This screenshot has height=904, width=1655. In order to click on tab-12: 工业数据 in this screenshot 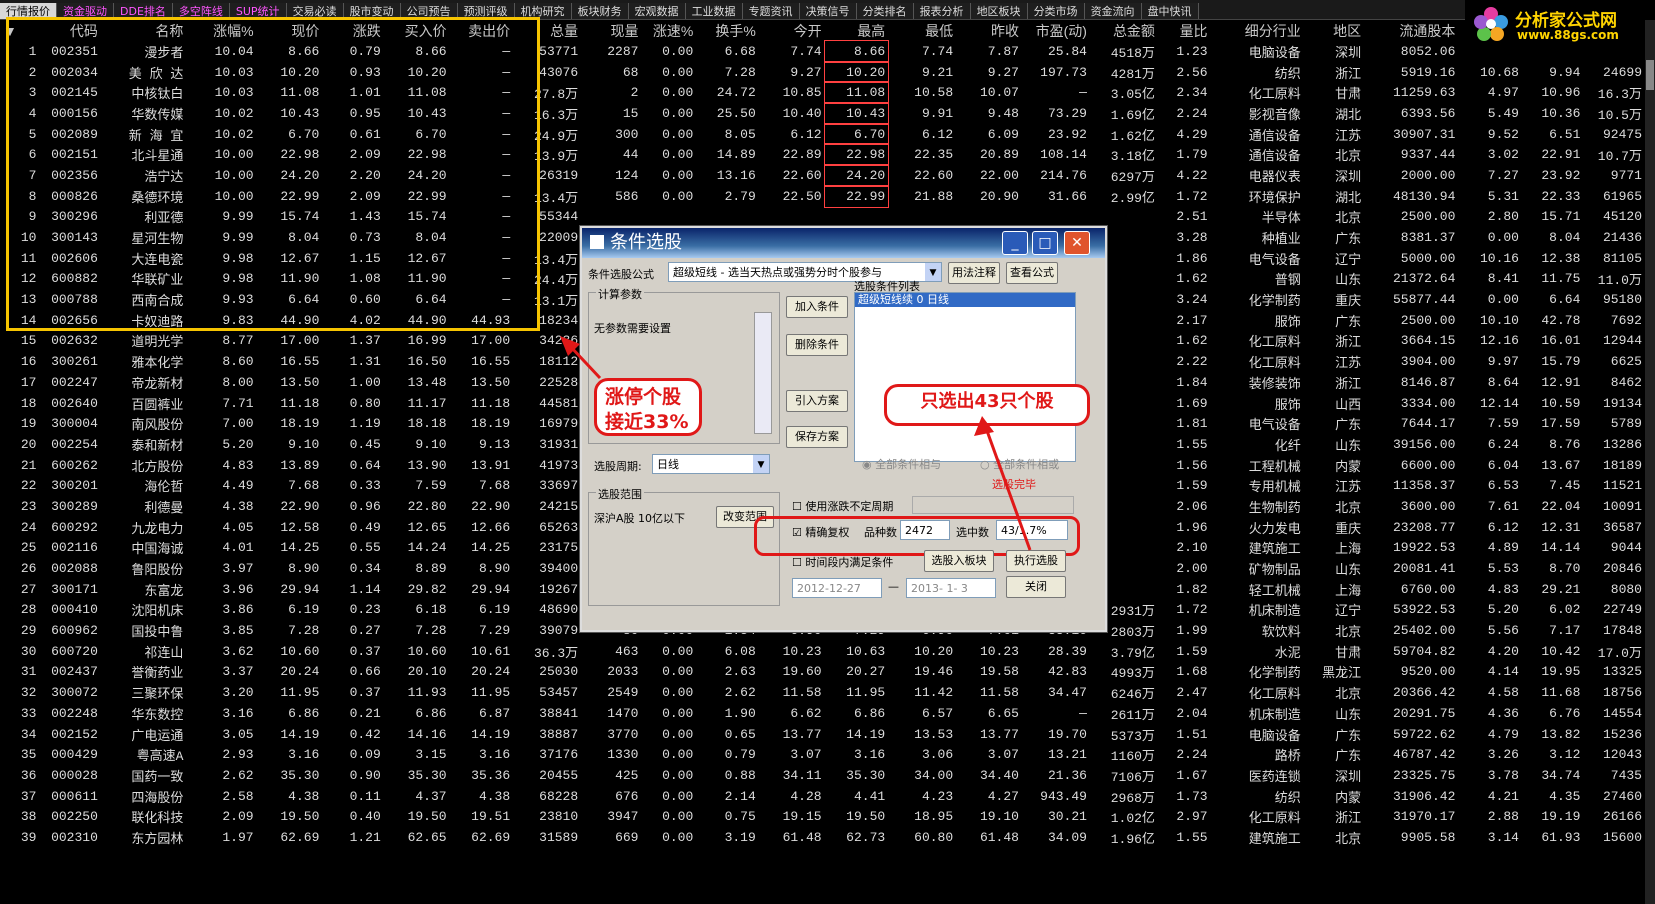, I will do `click(714, 11)`.